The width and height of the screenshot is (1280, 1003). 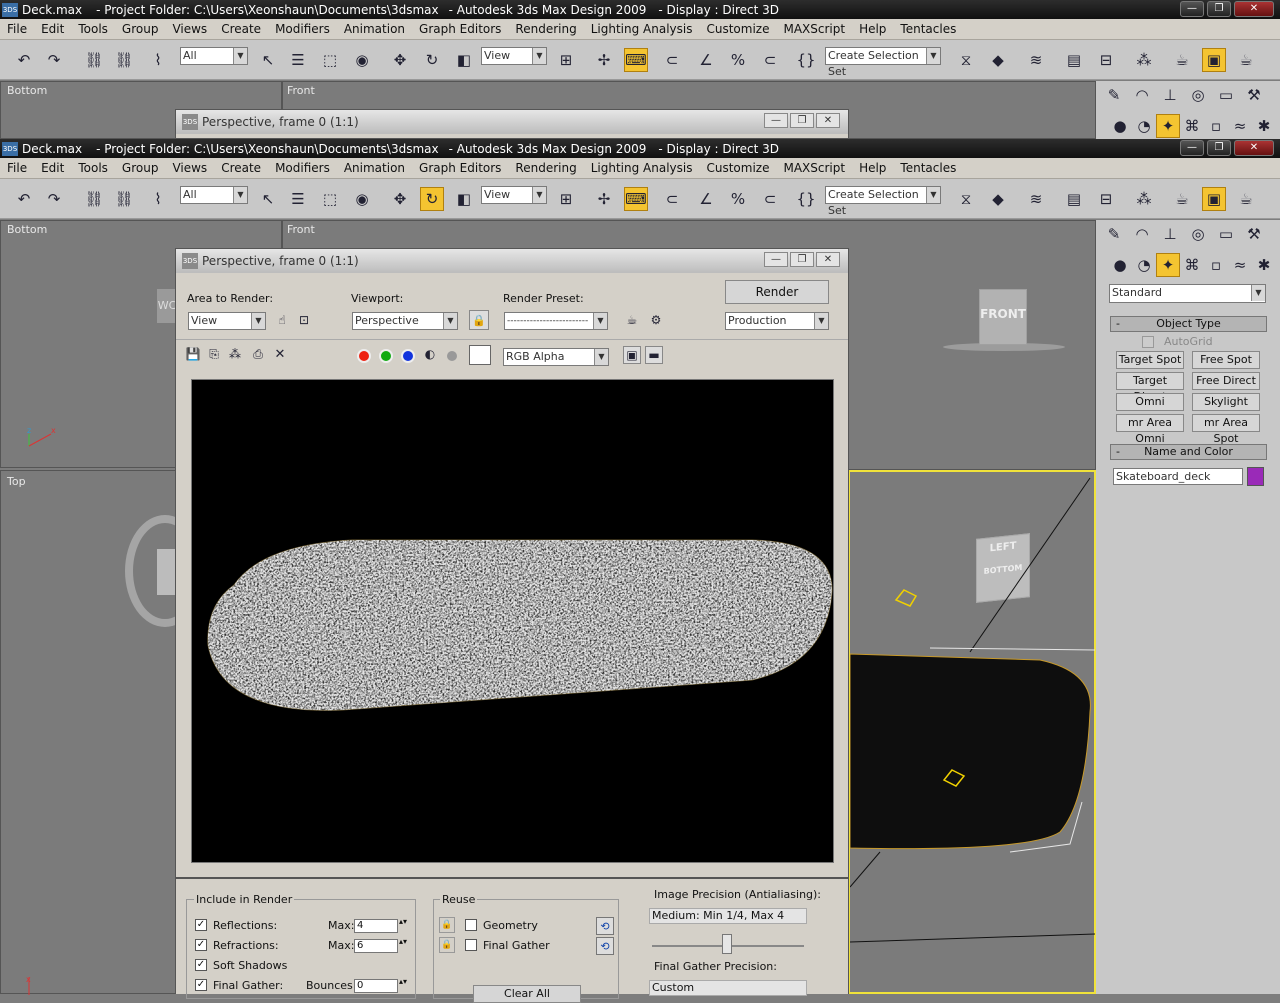 I want to click on render-preset-dropdown: ------------------------- ▼, so click(x=556, y=321).